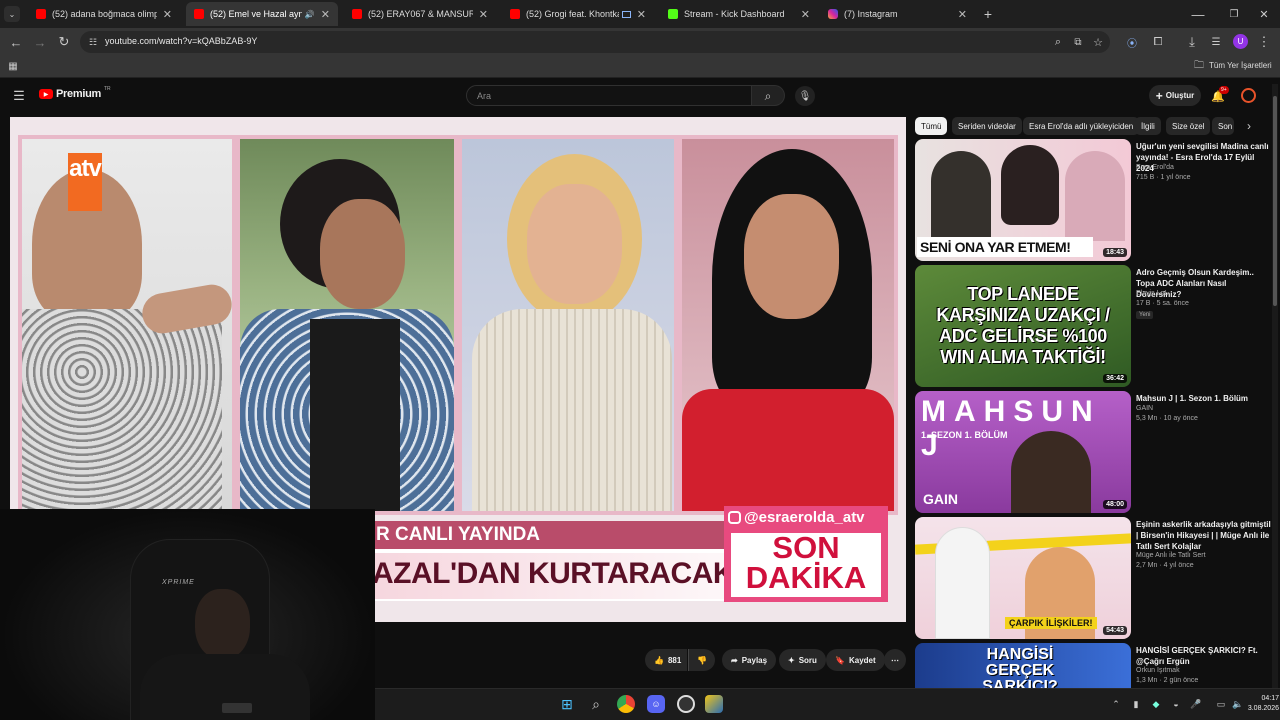  I want to click on chrome-icon, so click(626, 704).